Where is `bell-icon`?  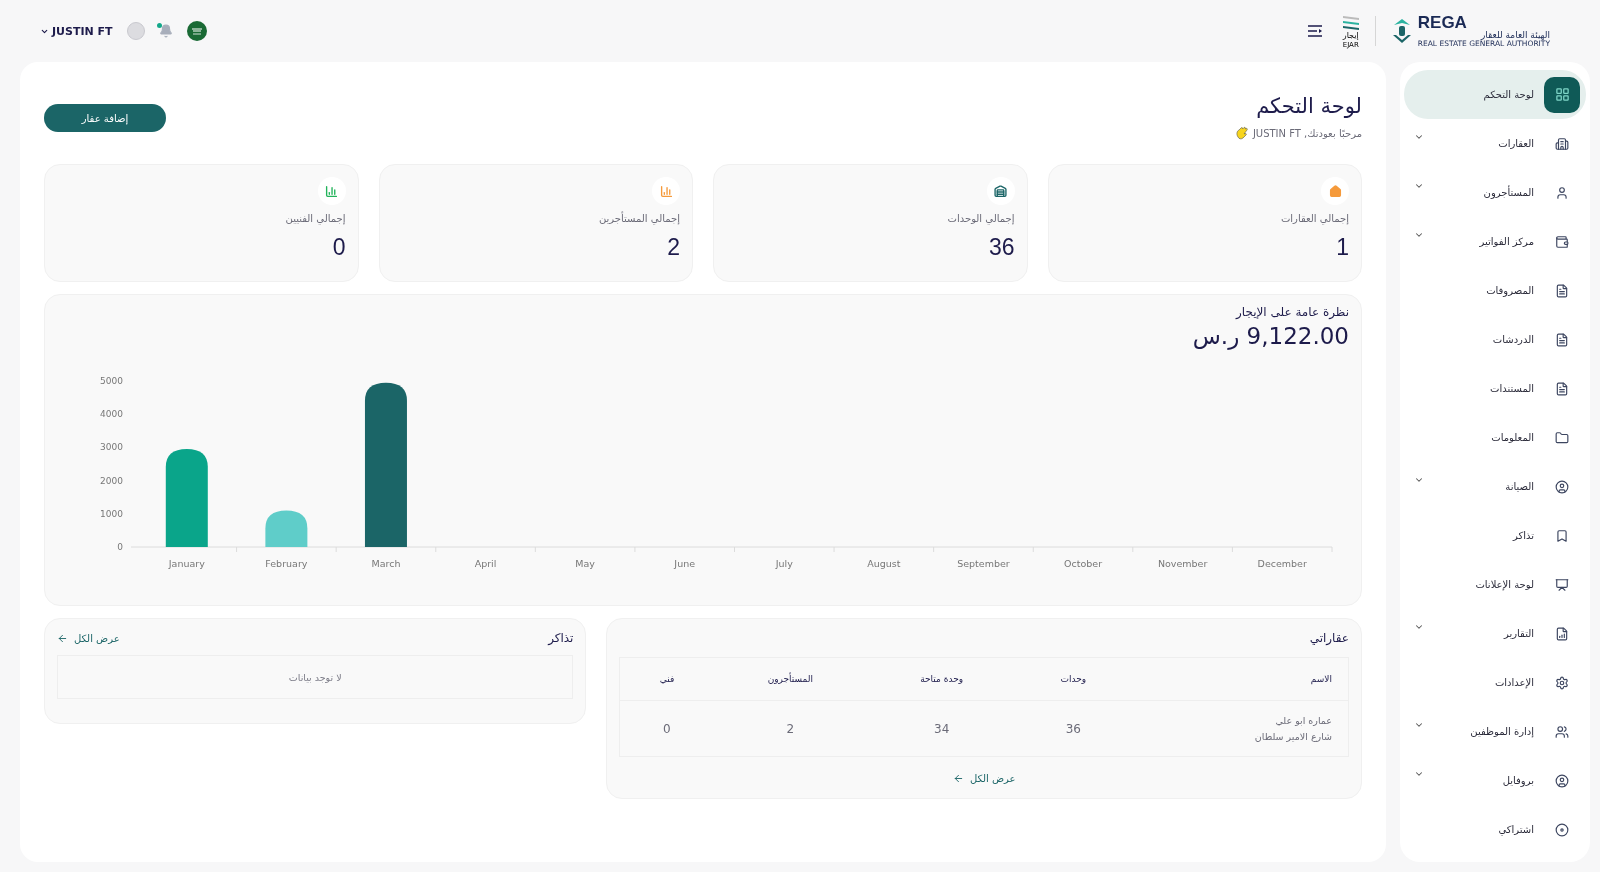
bell-icon is located at coordinates (165, 31).